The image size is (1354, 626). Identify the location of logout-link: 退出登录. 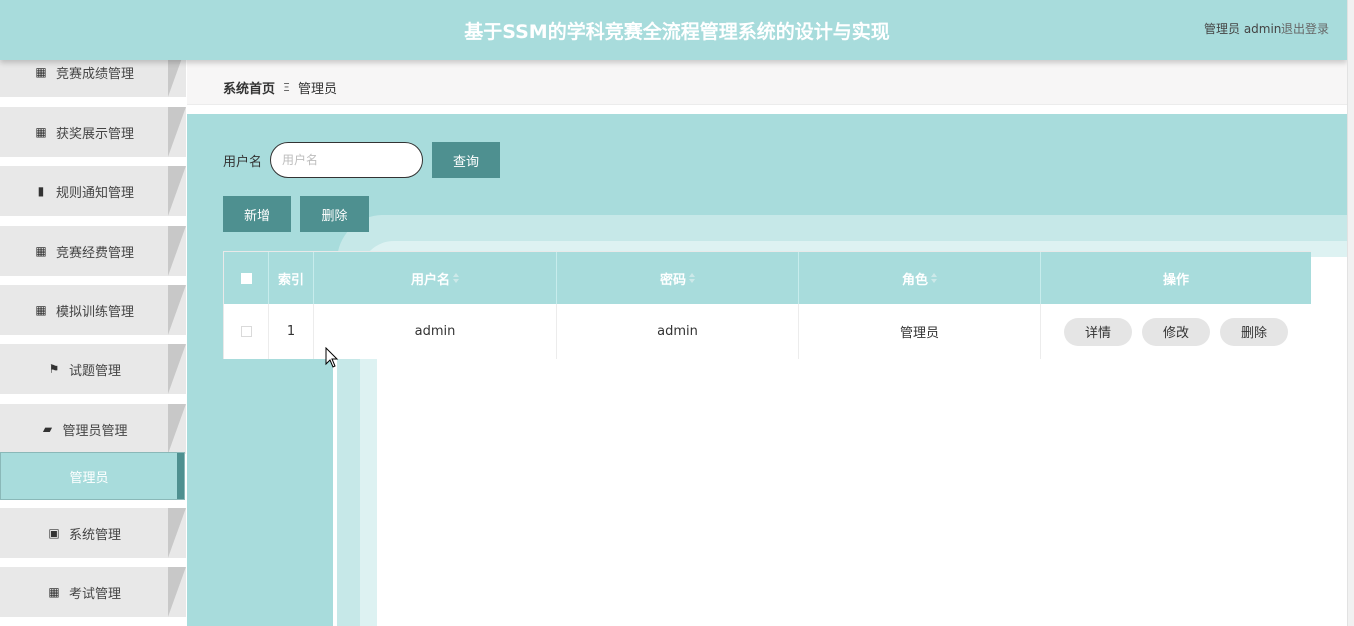
(1305, 28).